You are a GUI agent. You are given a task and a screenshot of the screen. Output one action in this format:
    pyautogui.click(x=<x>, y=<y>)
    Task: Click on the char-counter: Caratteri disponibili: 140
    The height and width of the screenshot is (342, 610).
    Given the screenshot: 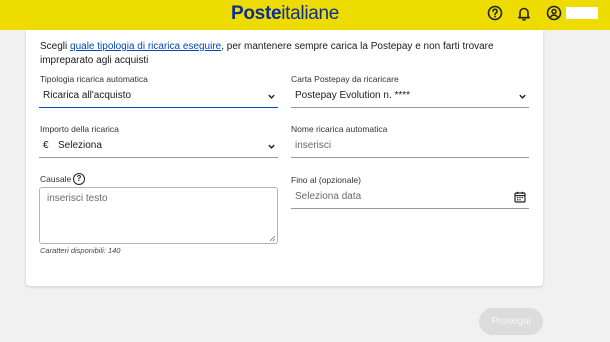 What is the action you would take?
    pyautogui.click(x=80, y=250)
    